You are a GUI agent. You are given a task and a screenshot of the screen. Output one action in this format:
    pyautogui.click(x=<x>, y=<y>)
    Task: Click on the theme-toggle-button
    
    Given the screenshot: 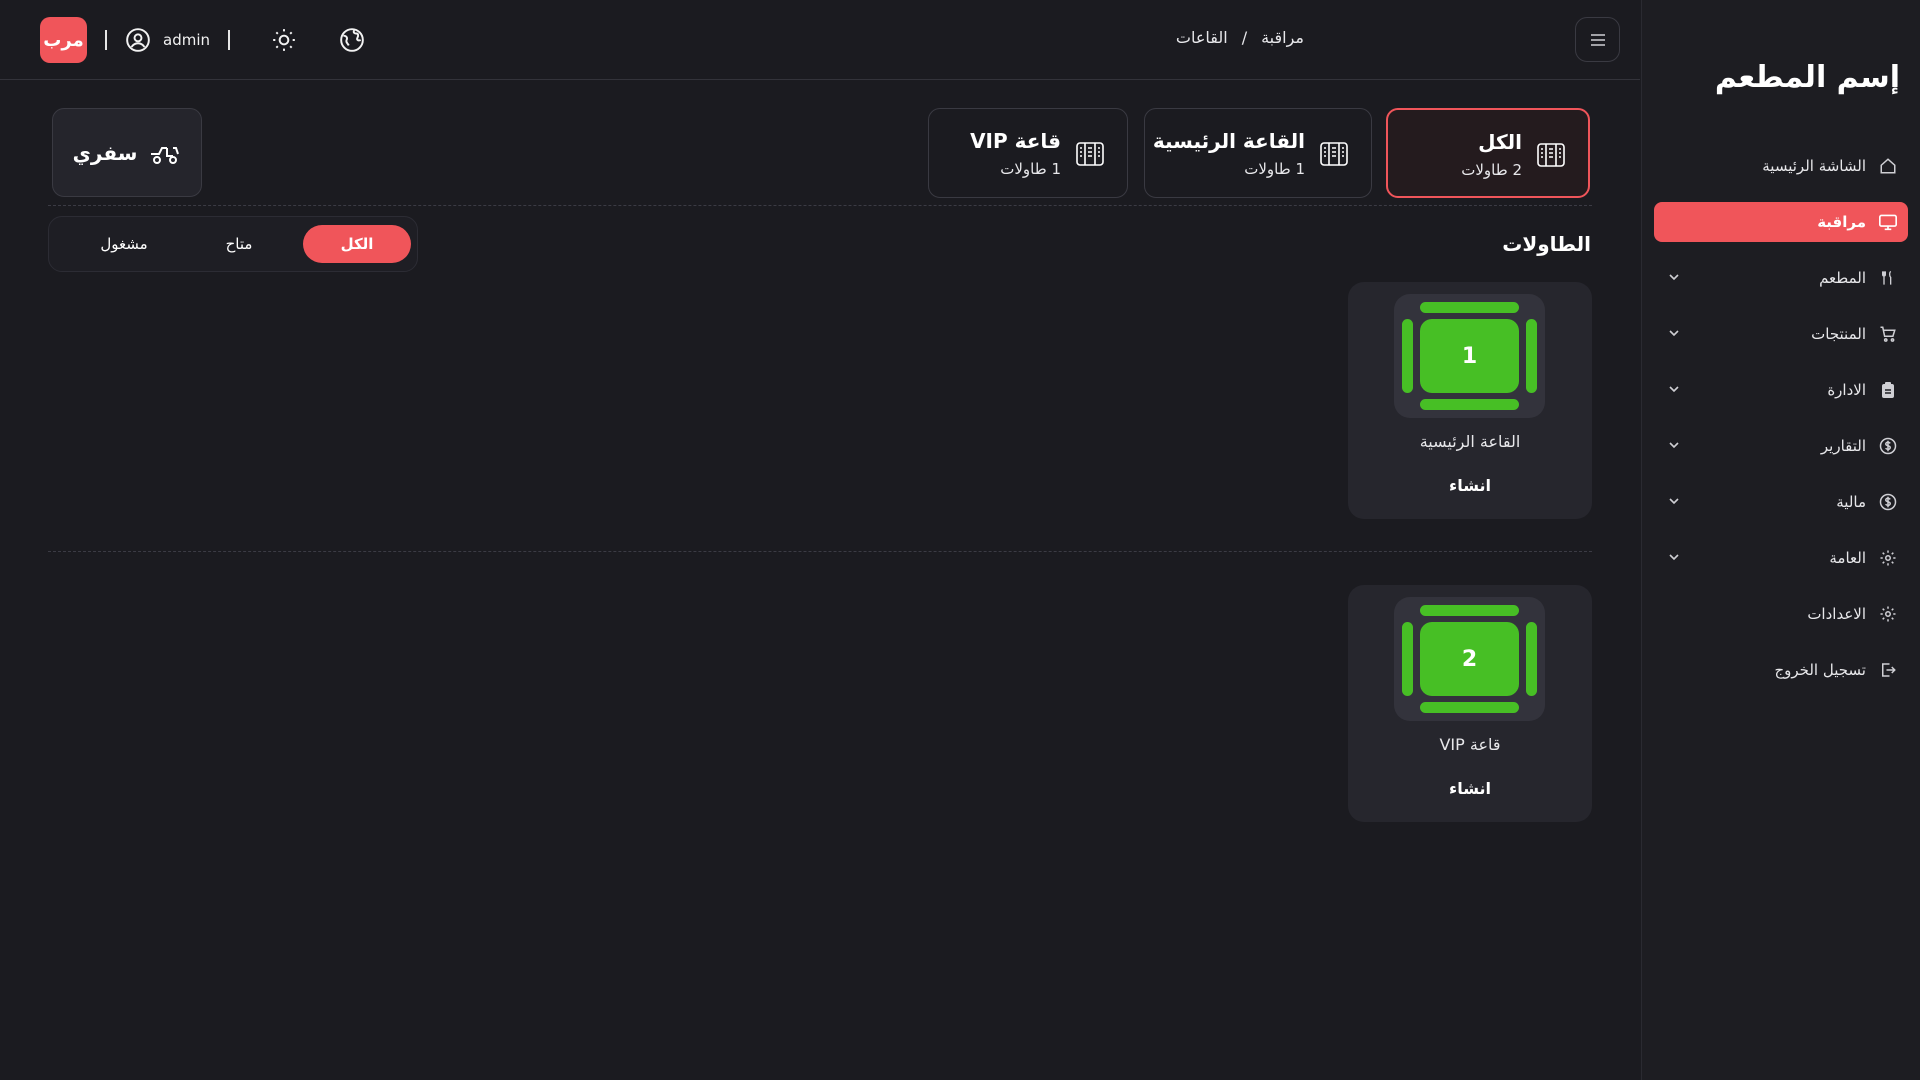 What is the action you would take?
    pyautogui.click(x=284, y=40)
    